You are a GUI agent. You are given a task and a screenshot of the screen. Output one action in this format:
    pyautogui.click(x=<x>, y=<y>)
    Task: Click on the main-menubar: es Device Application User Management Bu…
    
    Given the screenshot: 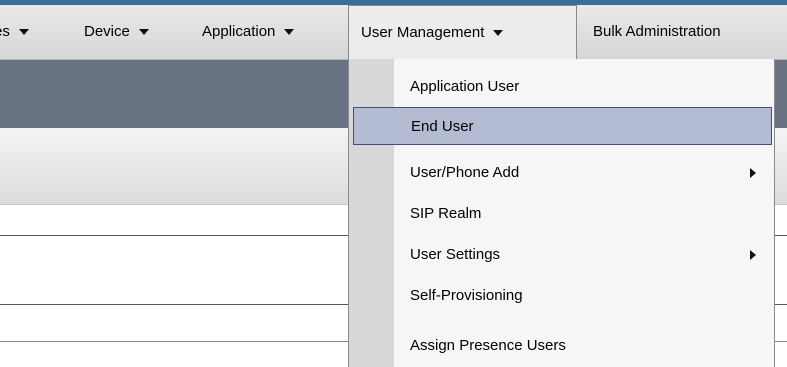 What is the action you would take?
    pyautogui.click(x=393, y=32)
    